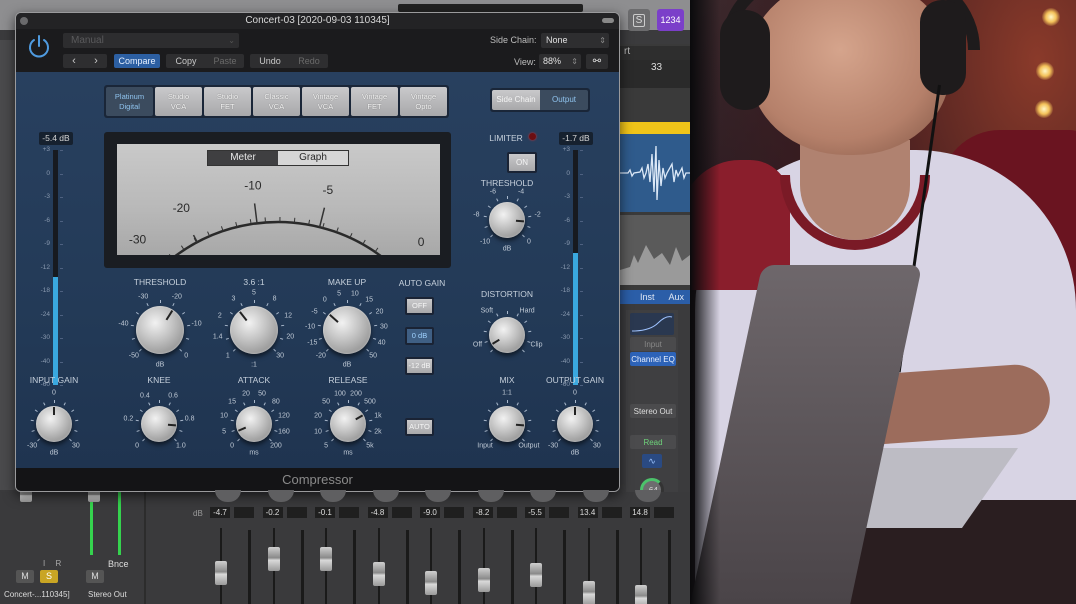  What do you see at coordinates (655, 250) in the screenshot?
I see `audio-region-secondary` at bounding box center [655, 250].